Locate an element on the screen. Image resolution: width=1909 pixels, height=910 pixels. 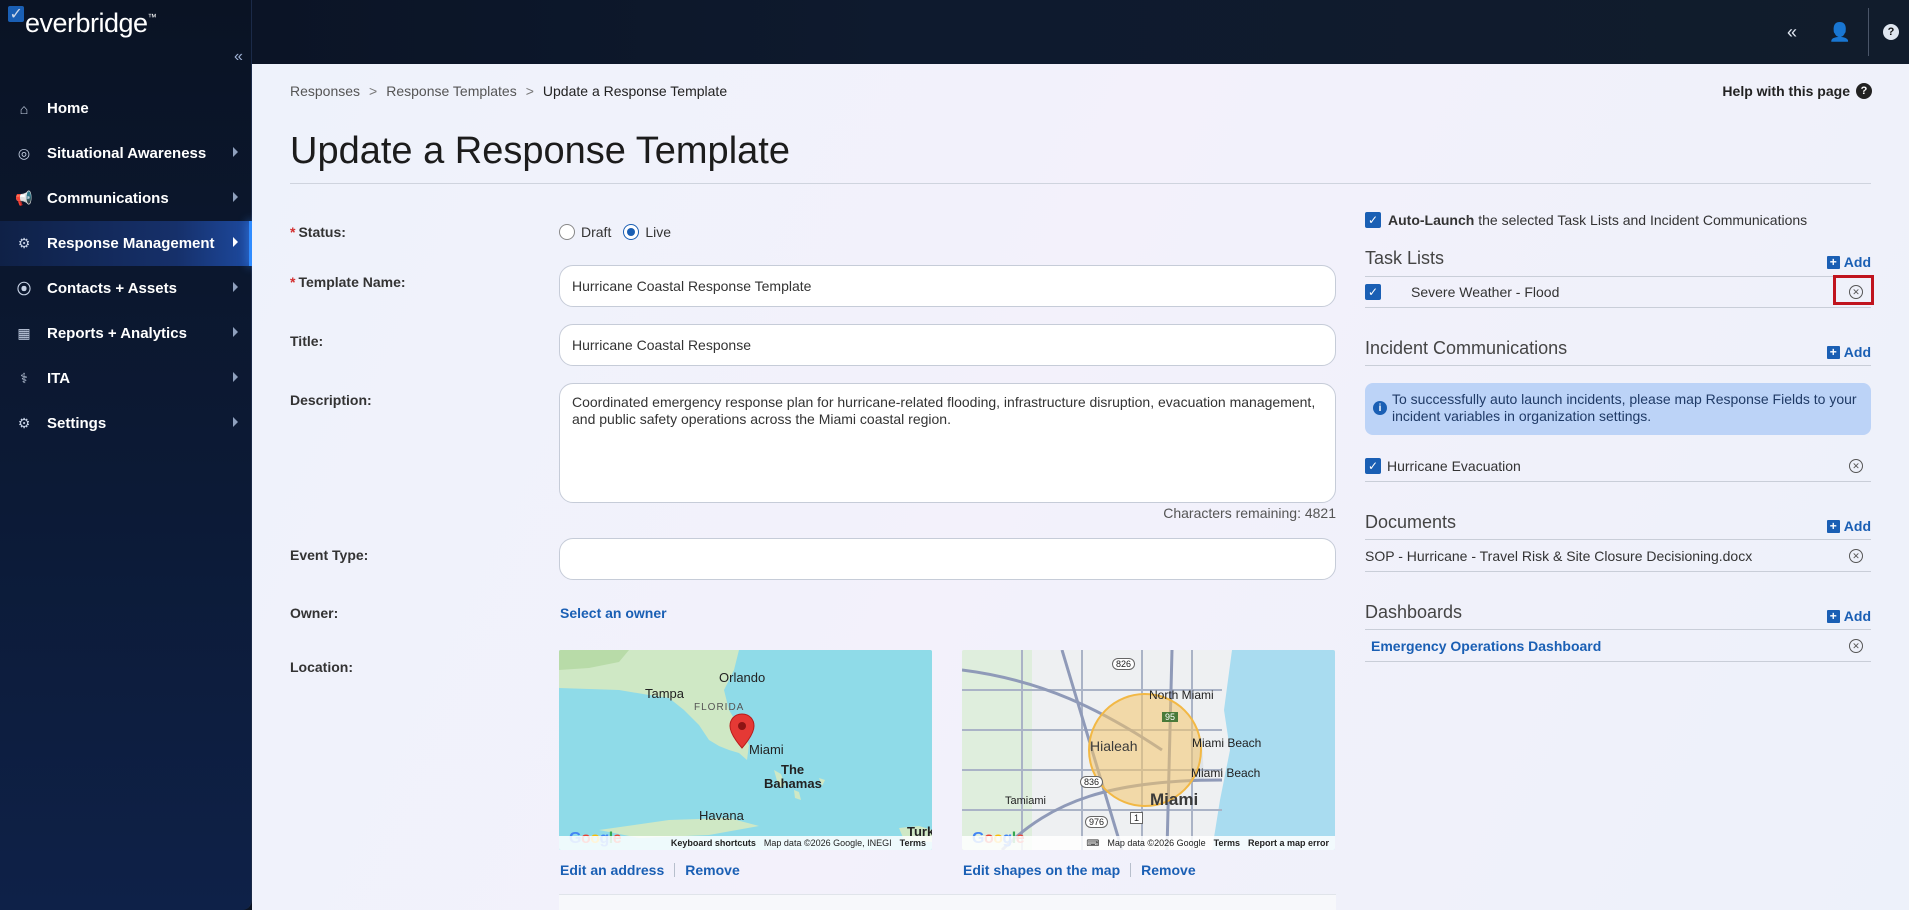
add-task-list-button: + Add is located at coordinates (1848, 262).